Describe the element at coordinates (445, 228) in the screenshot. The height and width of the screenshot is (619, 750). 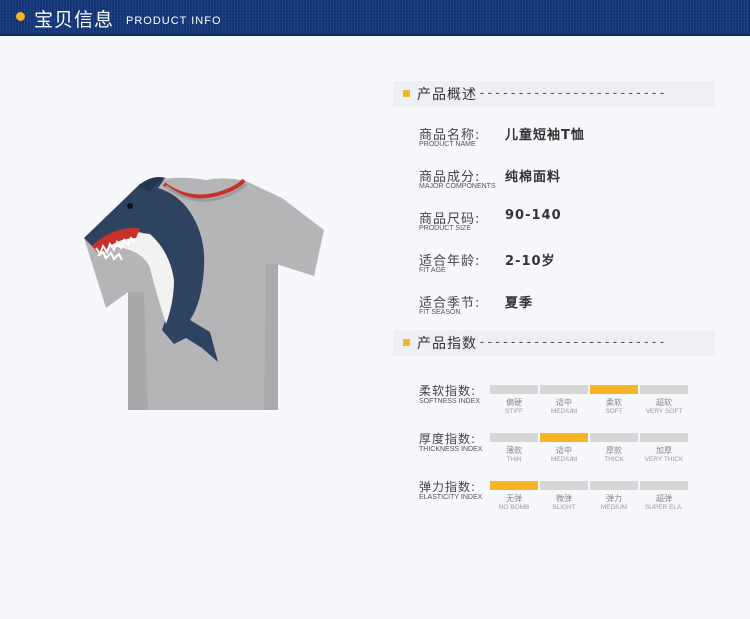
I see `info-sub-label: PRODUCT SIZE` at that location.